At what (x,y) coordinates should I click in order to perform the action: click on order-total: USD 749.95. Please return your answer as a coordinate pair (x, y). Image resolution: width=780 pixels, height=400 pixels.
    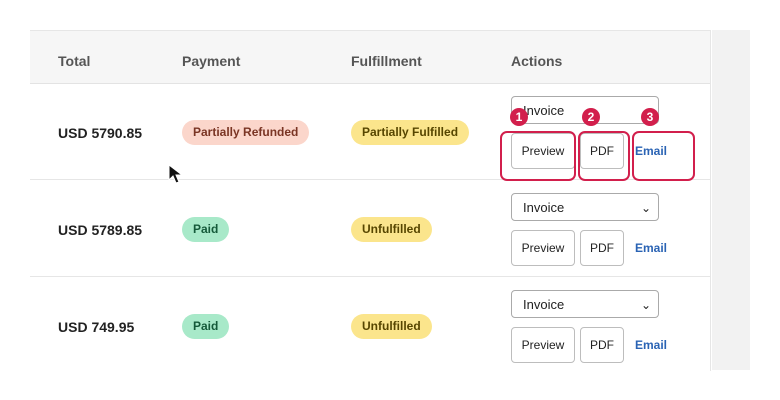
    Looking at the image, I should click on (96, 327).